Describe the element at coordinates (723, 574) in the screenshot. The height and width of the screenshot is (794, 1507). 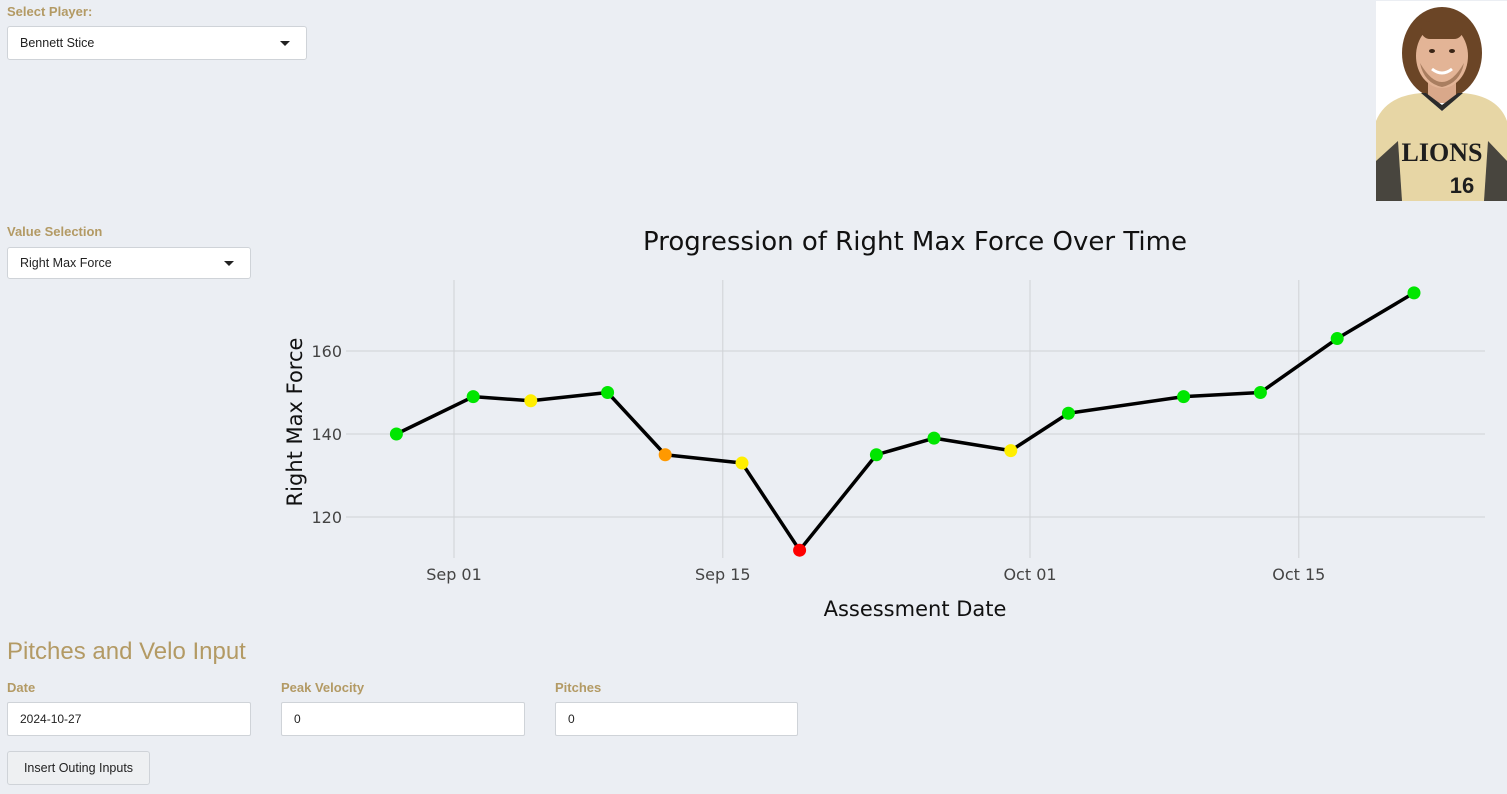
I see `x-tick-label: Sep 15` at that location.